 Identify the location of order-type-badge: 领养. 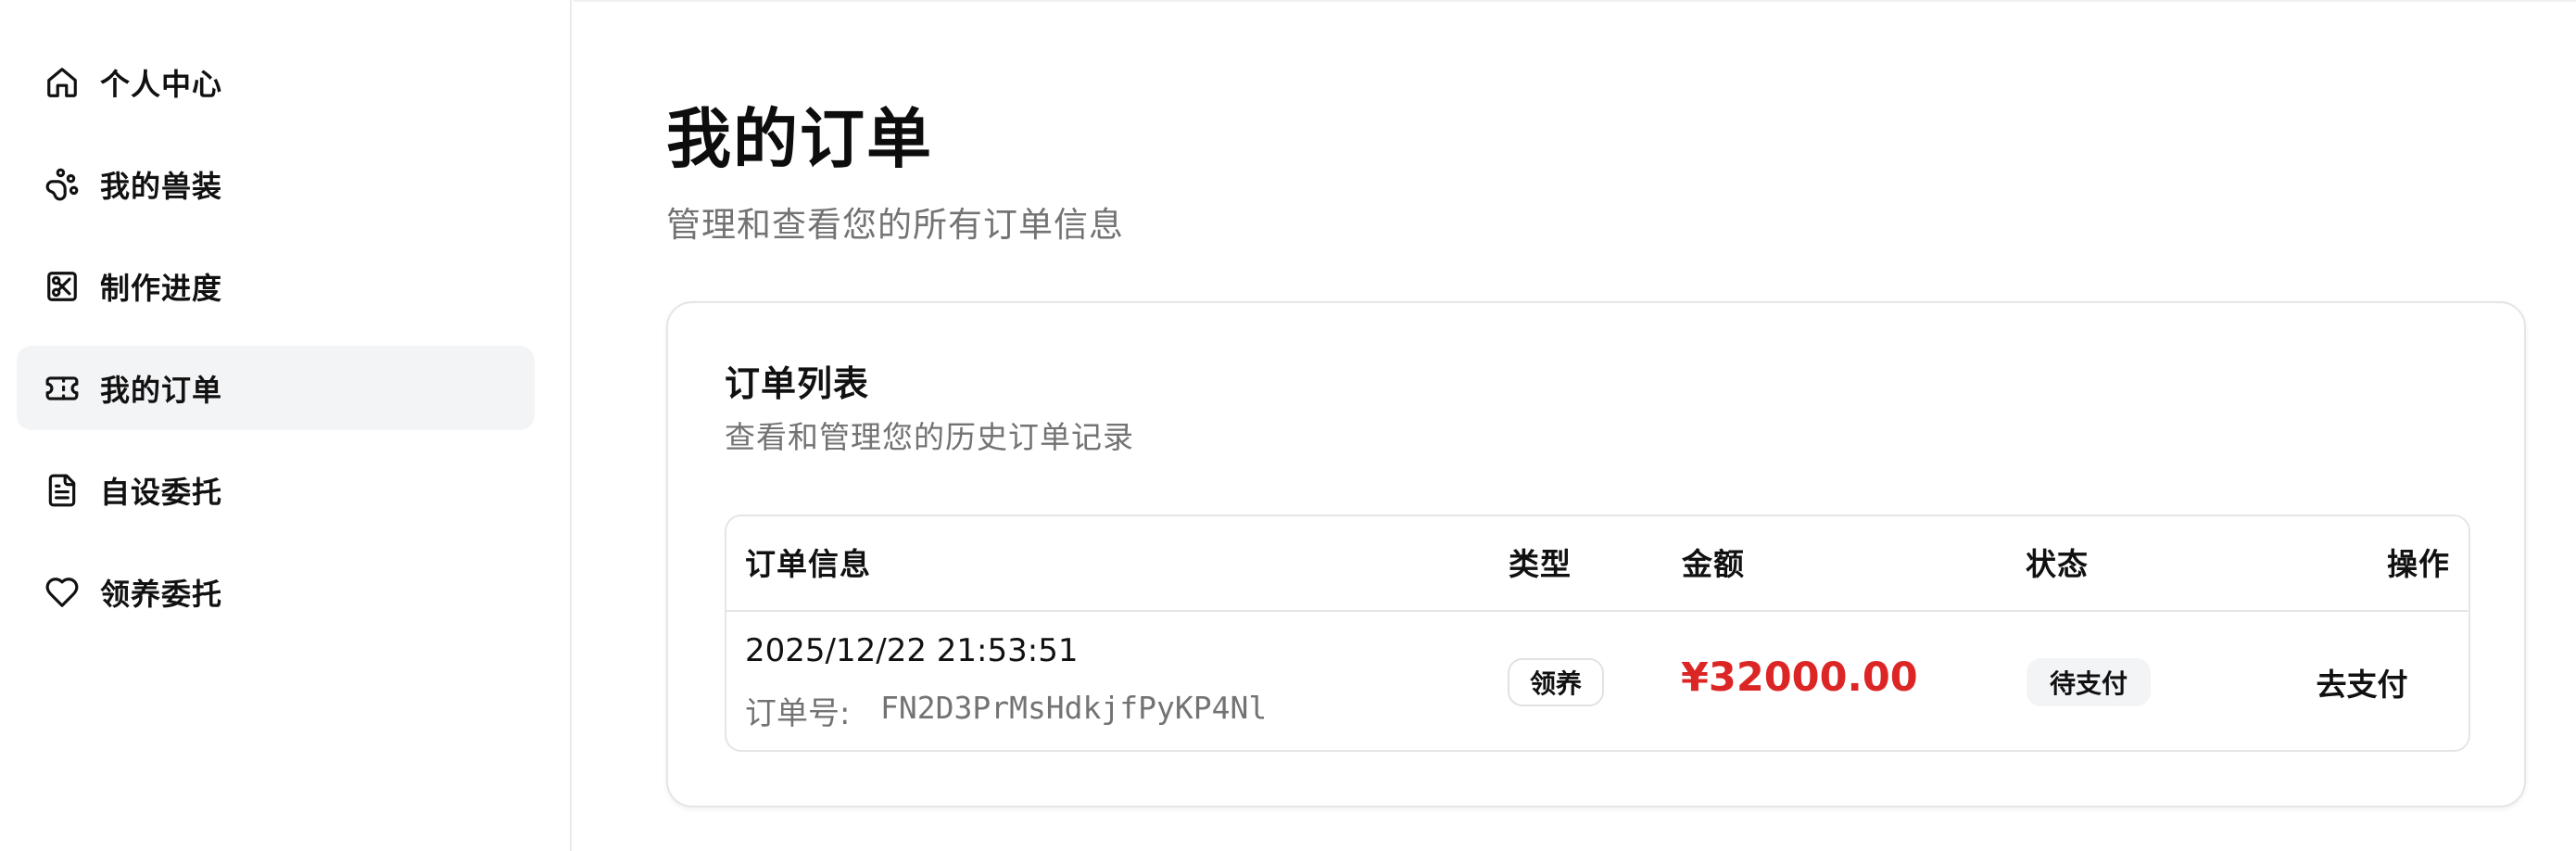
(1556, 682).